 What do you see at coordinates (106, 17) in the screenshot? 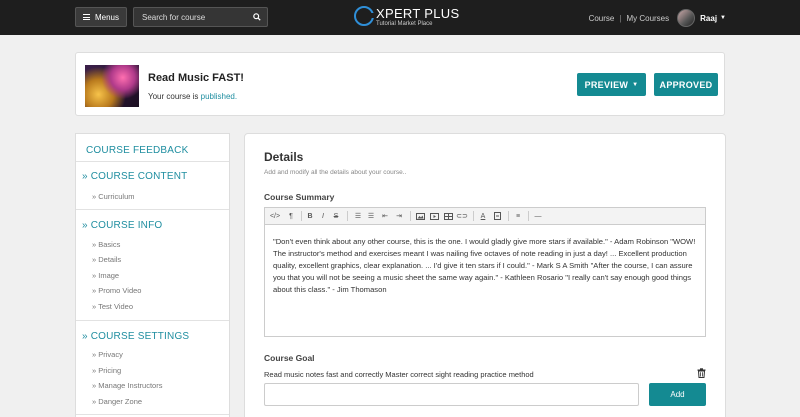
I see `menus-label: Menus` at bounding box center [106, 17].